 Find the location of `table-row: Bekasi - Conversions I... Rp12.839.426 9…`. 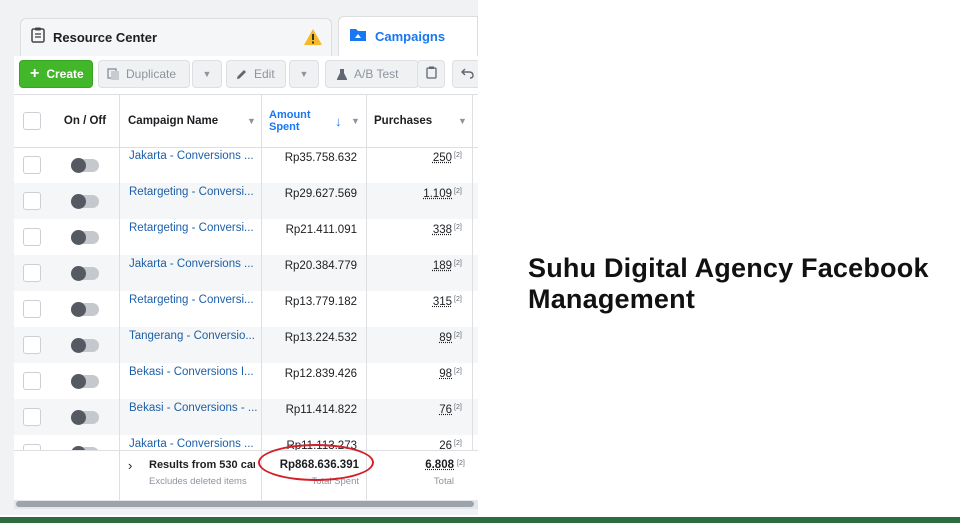

table-row: Bekasi - Conversions I... Rp12.839.426 9… is located at coordinates (246, 381).